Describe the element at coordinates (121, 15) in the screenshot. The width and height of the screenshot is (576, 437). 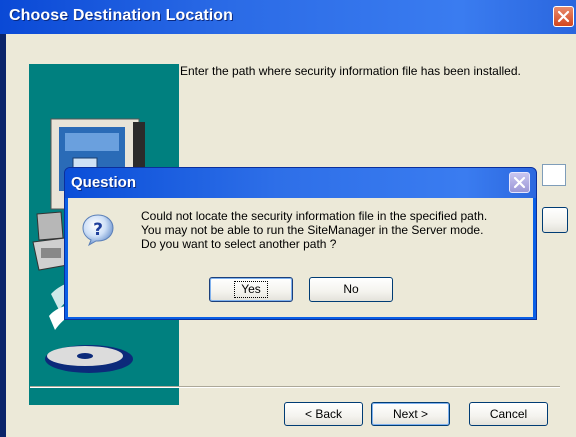
I see `window-title: Choose Destination Location` at that location.